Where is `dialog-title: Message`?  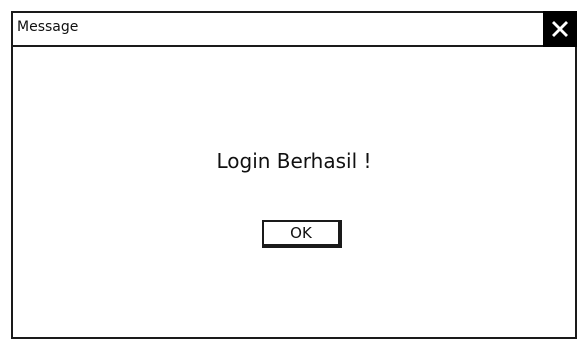
dialog-title: Message is located at coordinates (48, 27).